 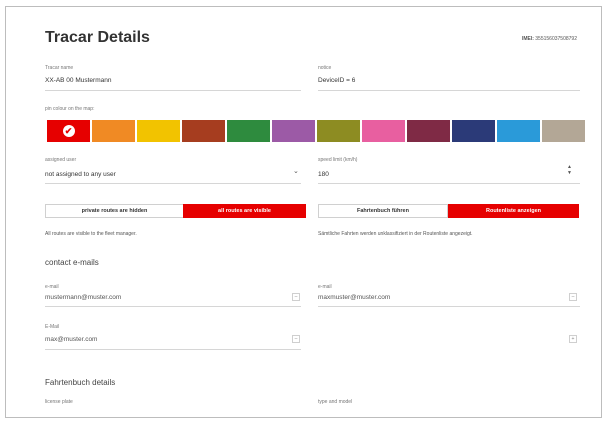 I want to click on imei-value: 355156037508792, so click(x=556, y=39).